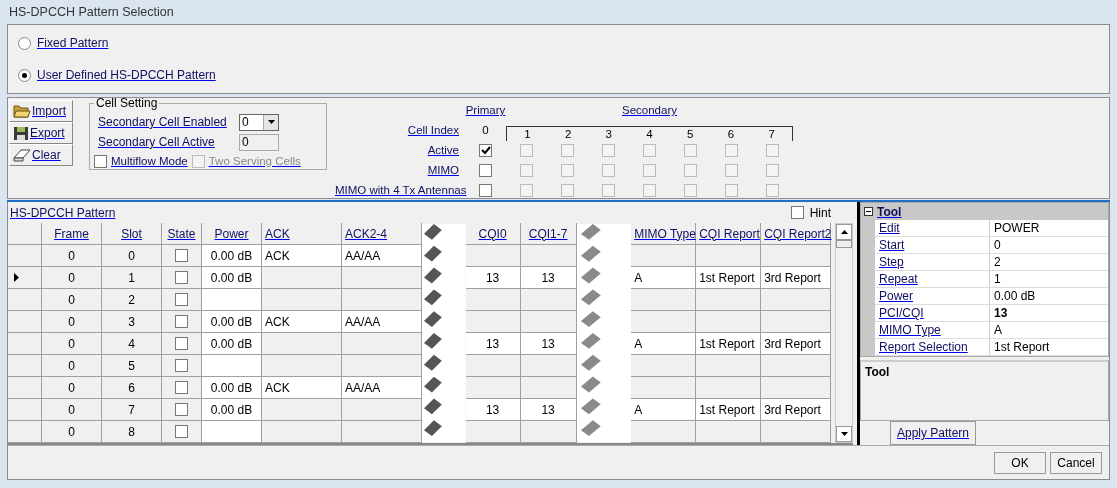 This screenshot has width=1117, height=488. What do you see at coordinates (157, 142) in the screenshot?
I see `field-label: Secondary Cell Active` at bounding box center [157, 142].